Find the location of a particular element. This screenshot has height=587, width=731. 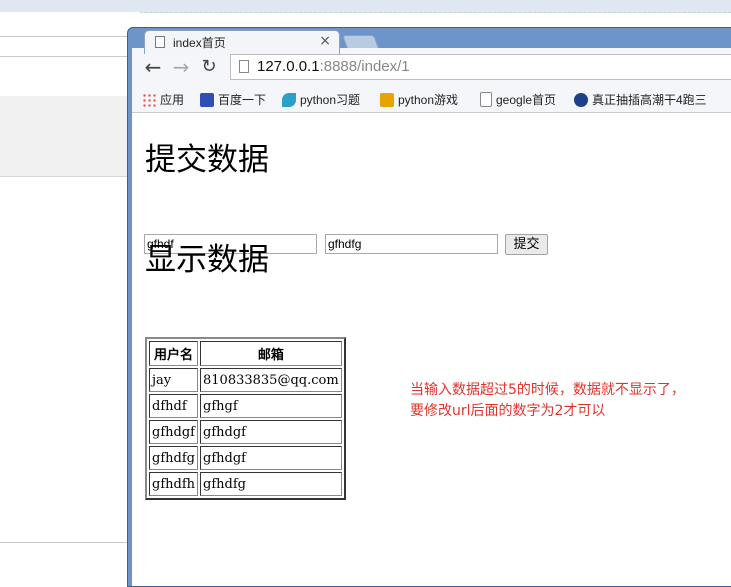

cell-username: gfhdfg is located at coordinates (174, 458).